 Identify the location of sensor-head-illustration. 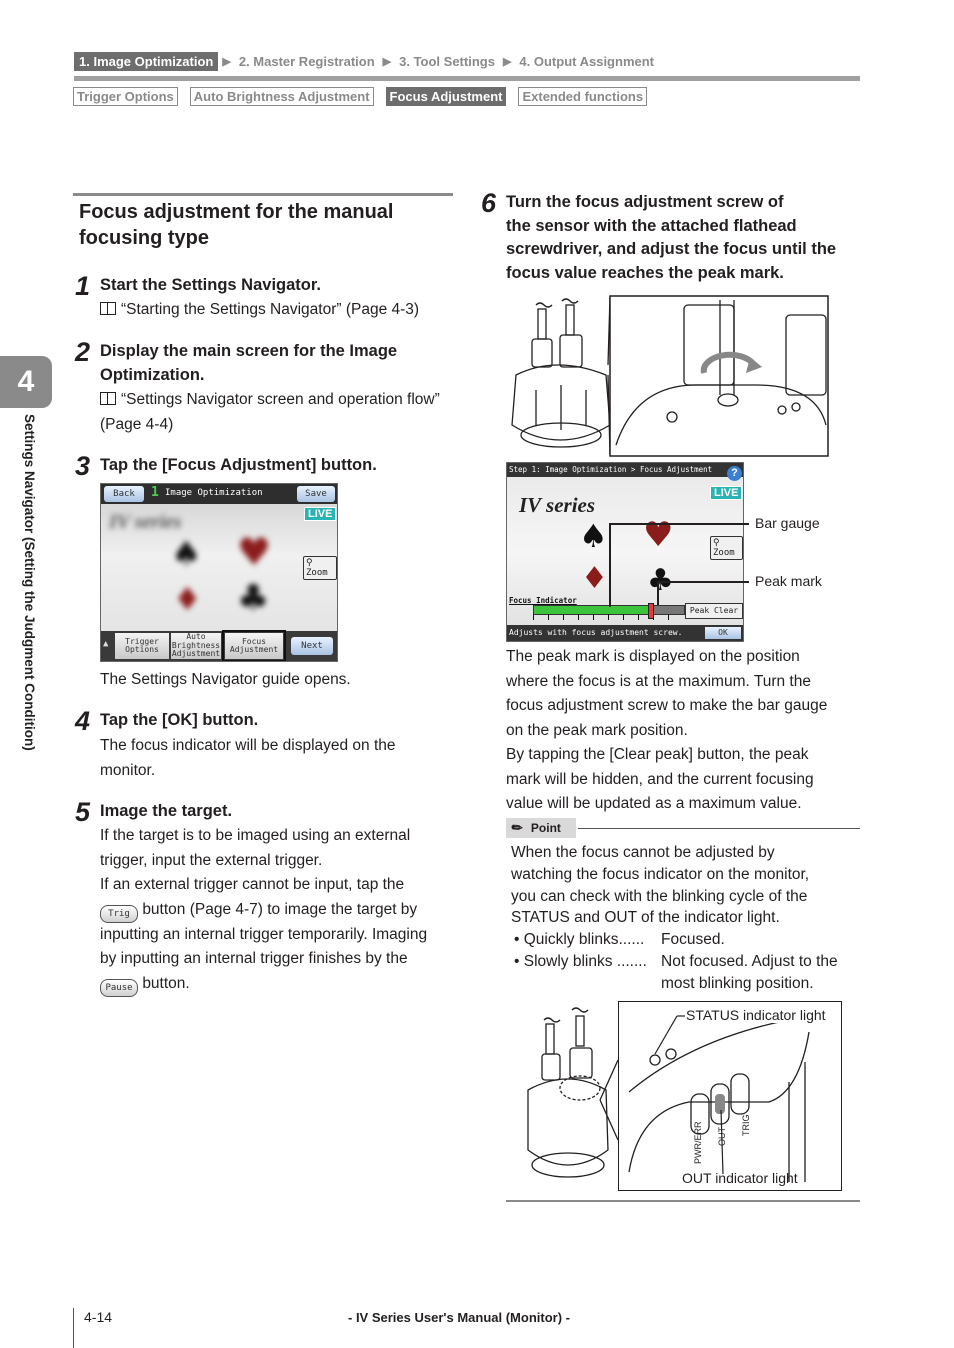
(573, 1092).